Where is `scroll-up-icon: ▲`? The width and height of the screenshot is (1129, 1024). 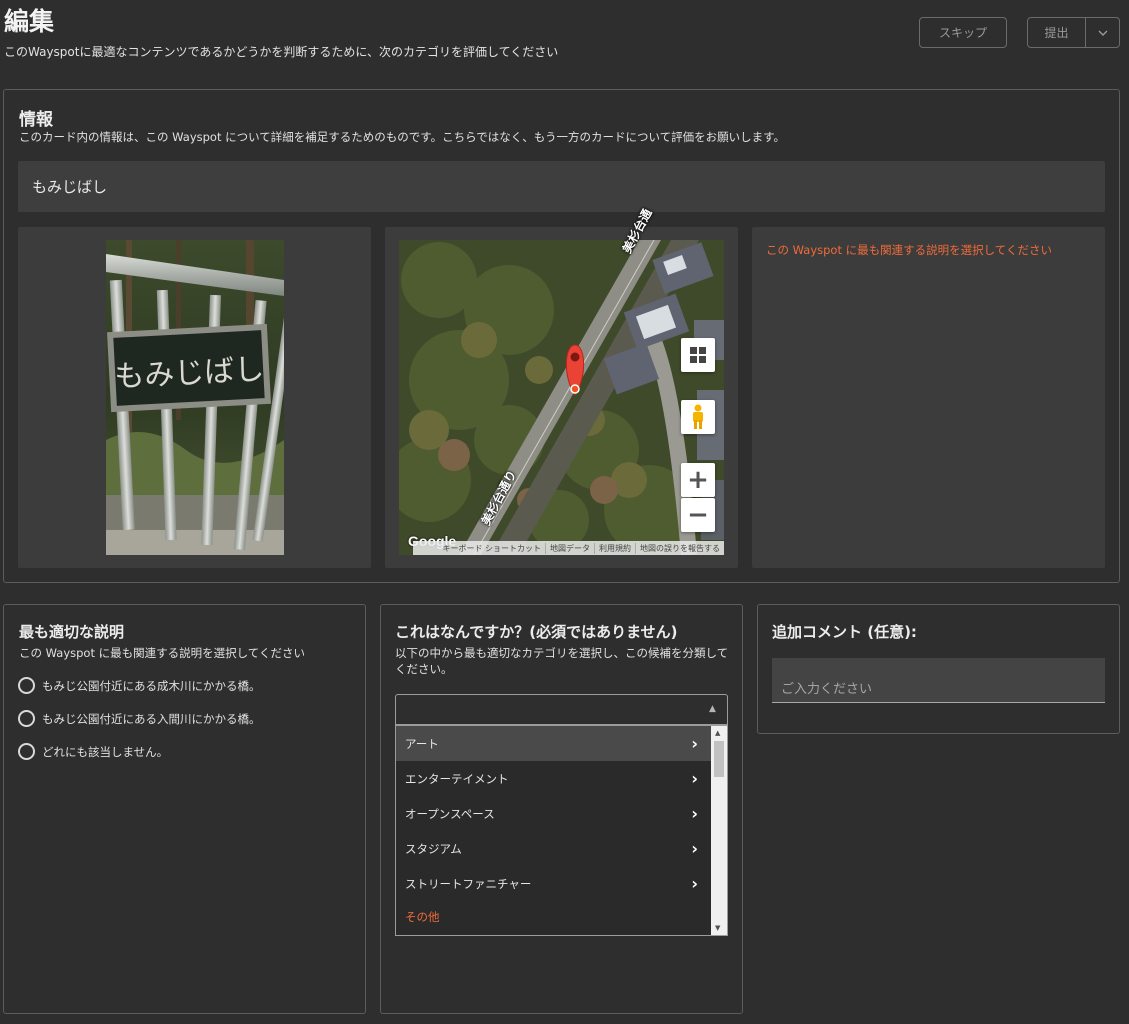 scroll-up-icon: ▲ is located at coordinates (717, 733).